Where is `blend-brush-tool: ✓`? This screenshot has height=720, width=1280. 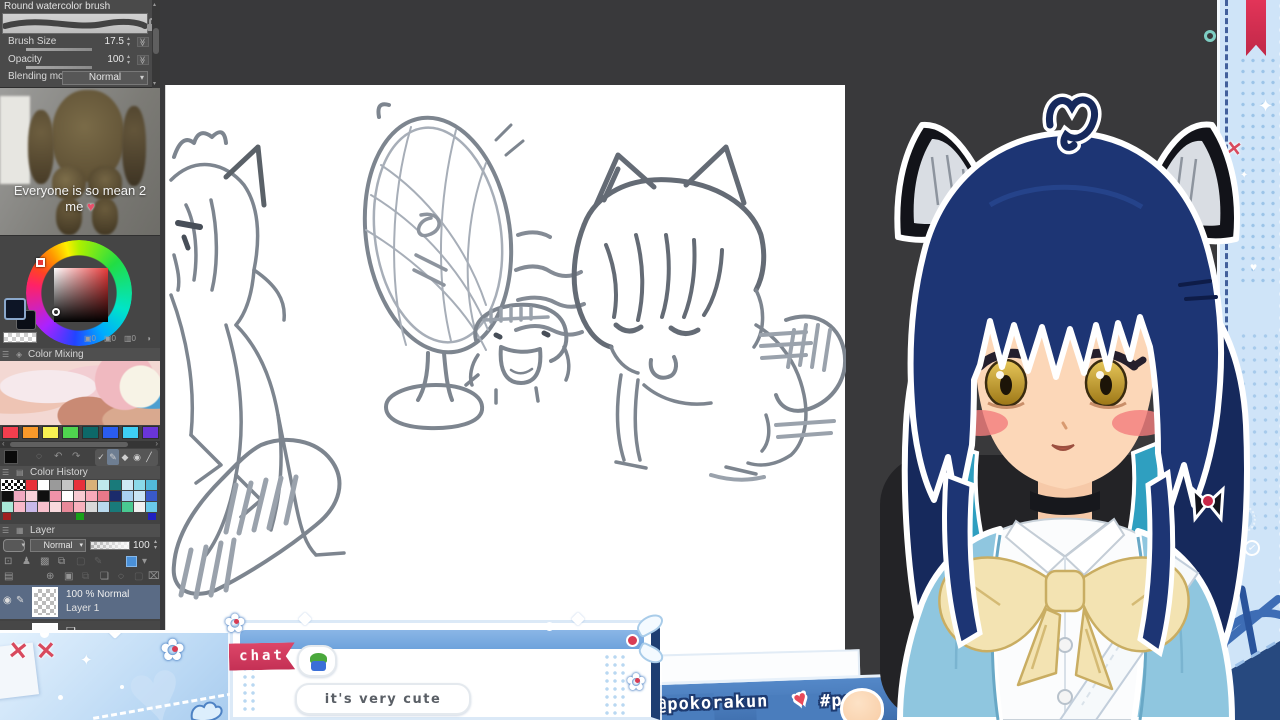
blend-brush-tool: ✓ is located at coordinates (101, 457).